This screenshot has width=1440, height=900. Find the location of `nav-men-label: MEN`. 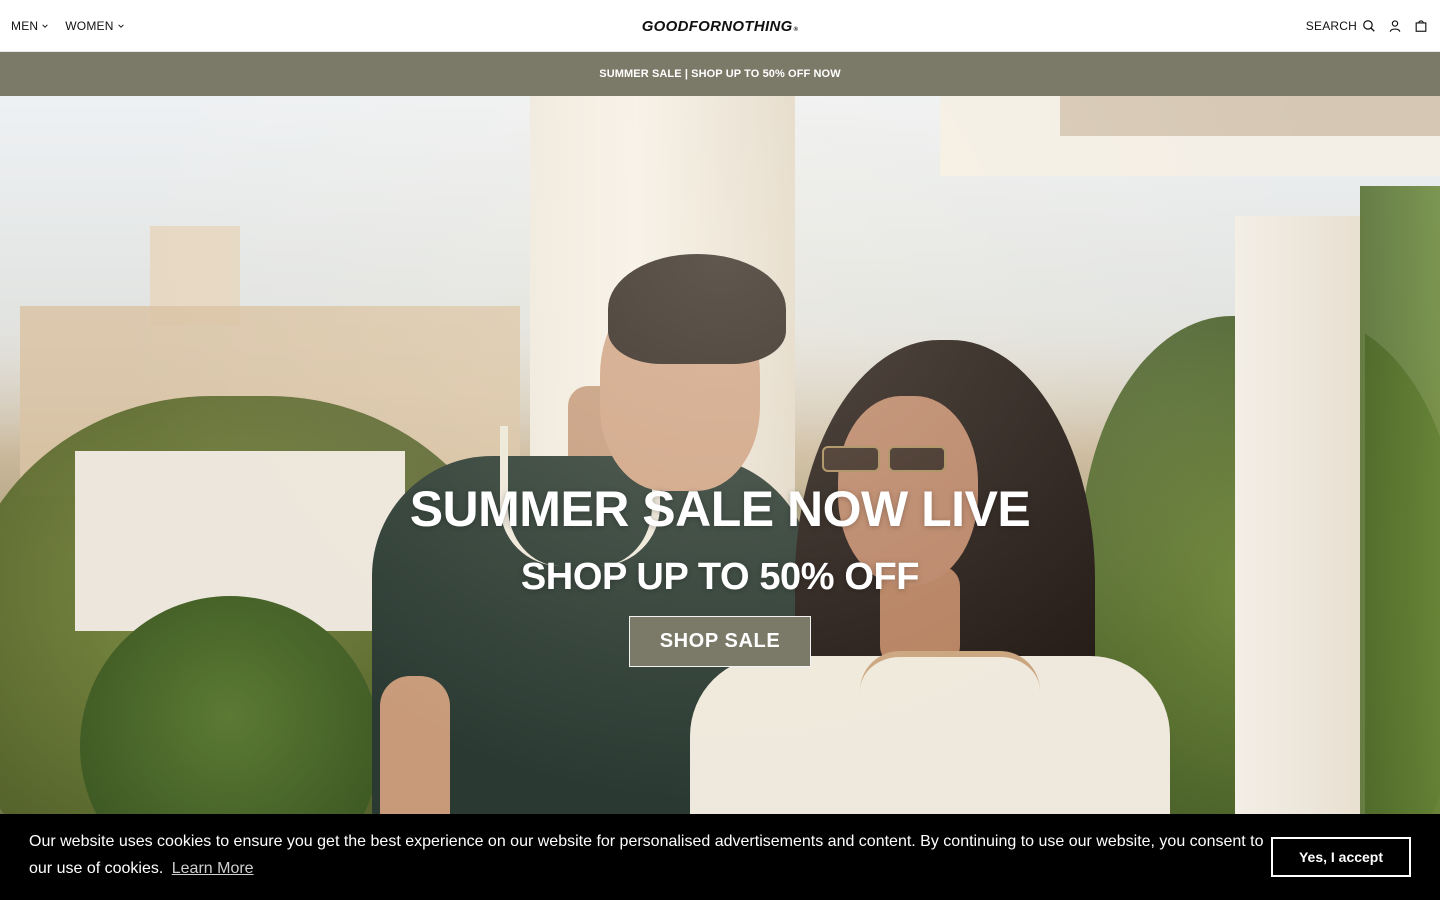

nav-men-label: MEN is located at coordinates (25, 26).